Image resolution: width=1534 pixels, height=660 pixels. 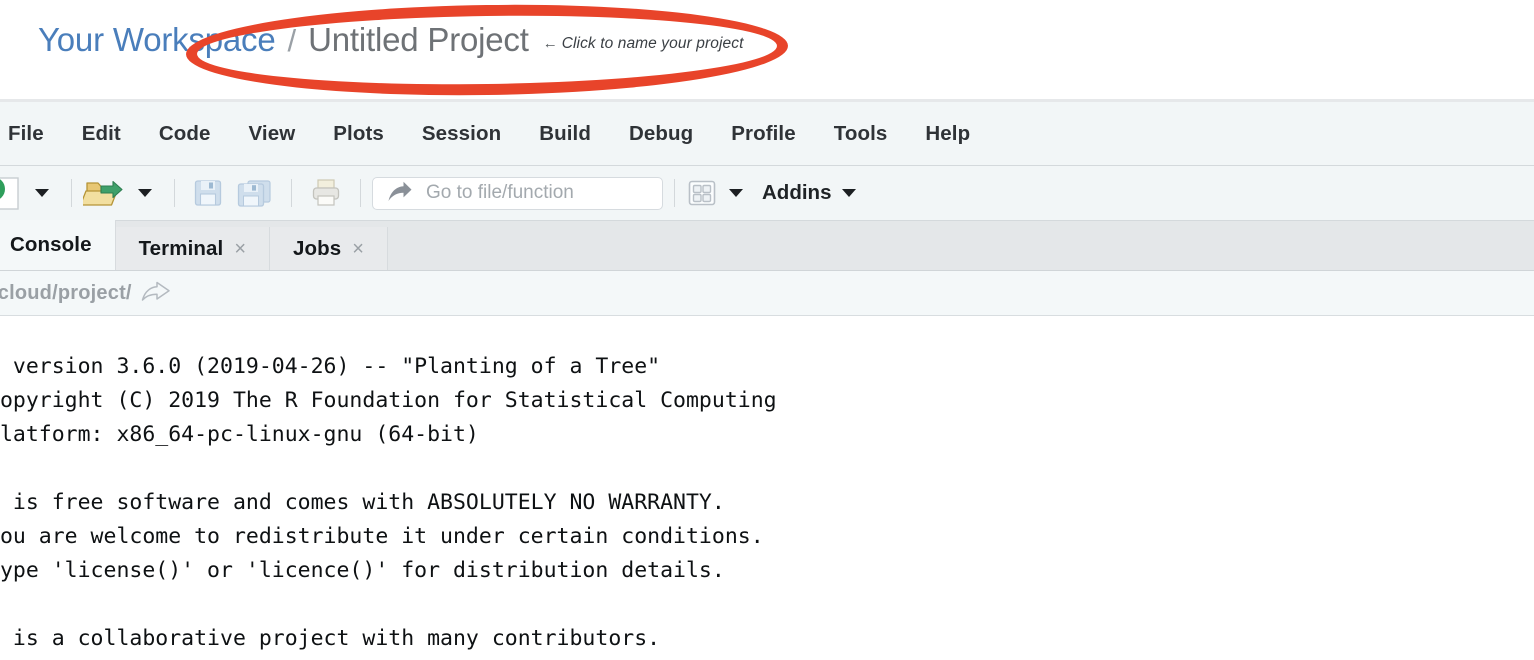 What do you see at coordinates (861, 134) in the screenshot?
I see `menu-item-tools: Tools` at bounding box center [861, 134].